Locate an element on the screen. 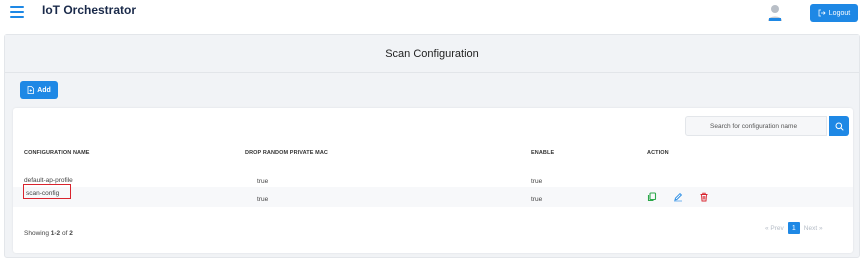  col-enable: ENABLE is located at coordinates (542, 153).